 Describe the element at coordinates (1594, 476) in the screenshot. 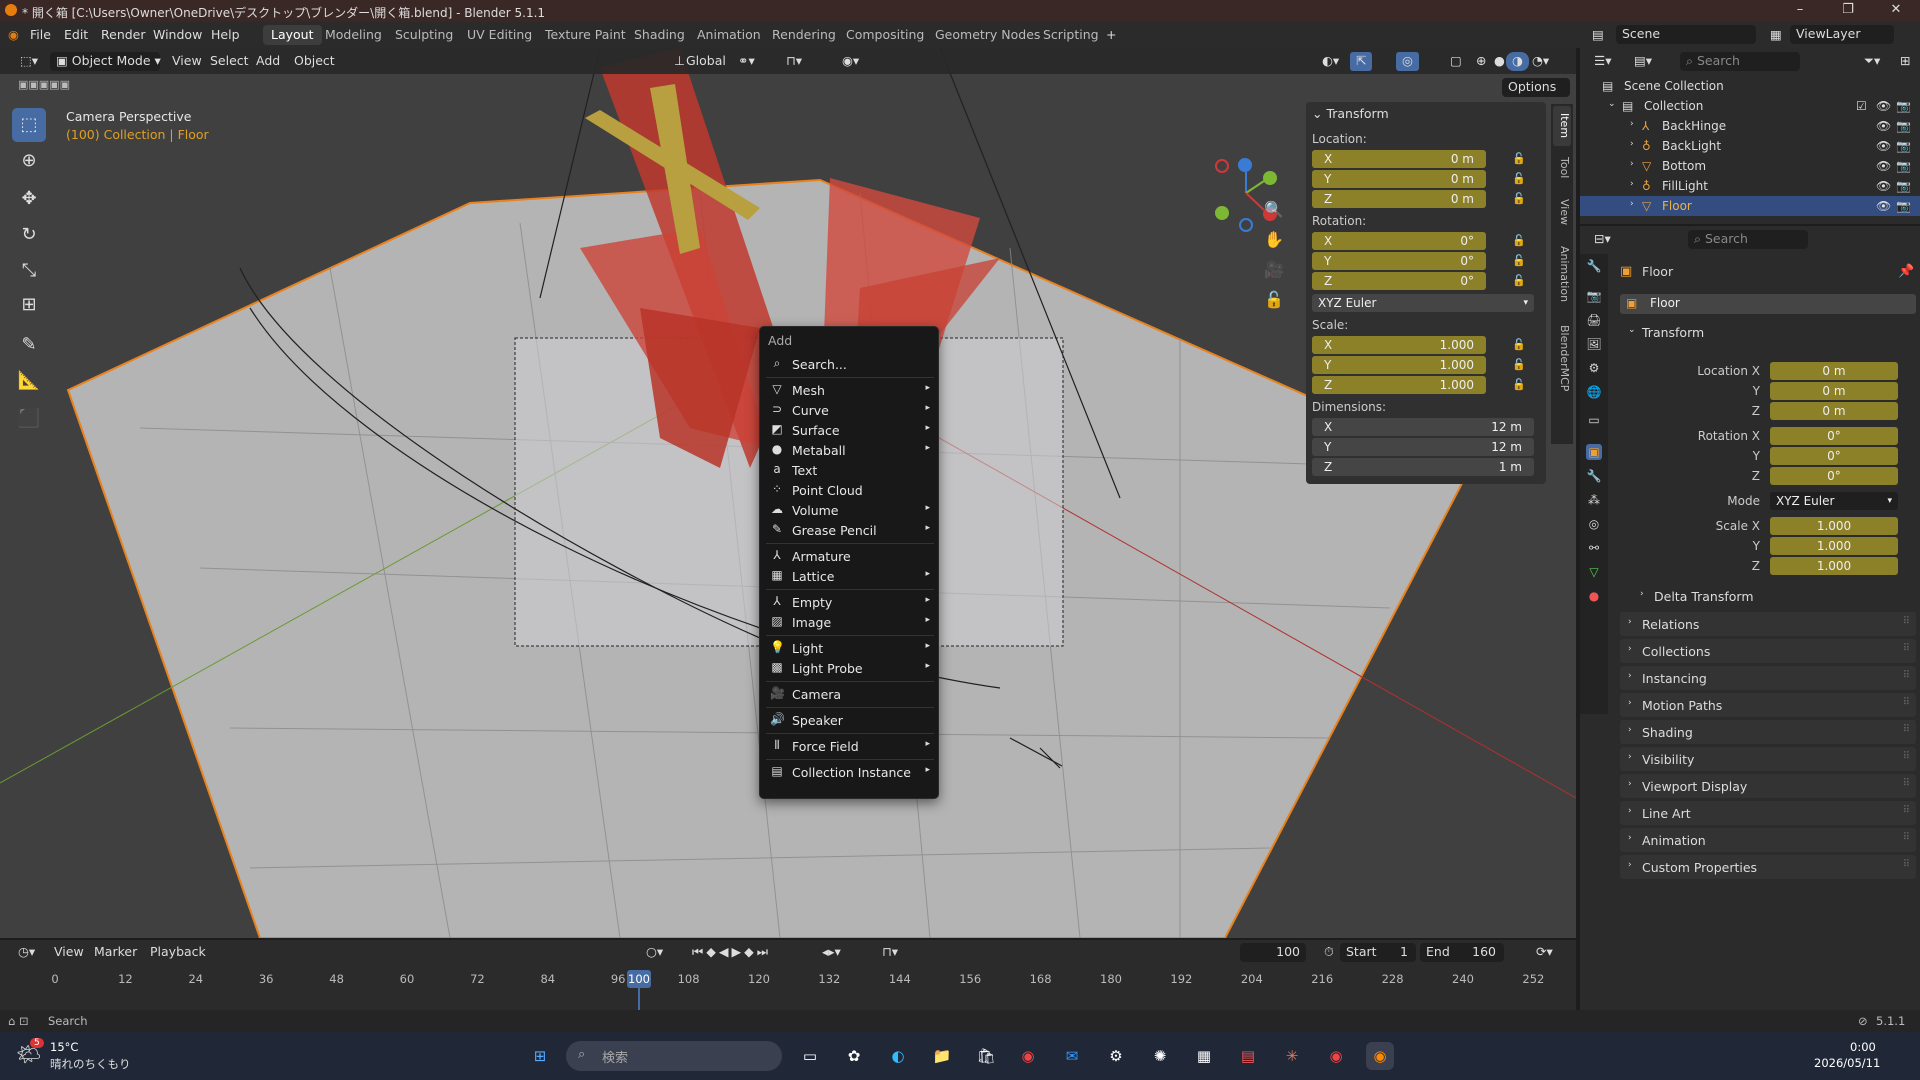

I see `modifier-tab-icon: 🔧` at that location.